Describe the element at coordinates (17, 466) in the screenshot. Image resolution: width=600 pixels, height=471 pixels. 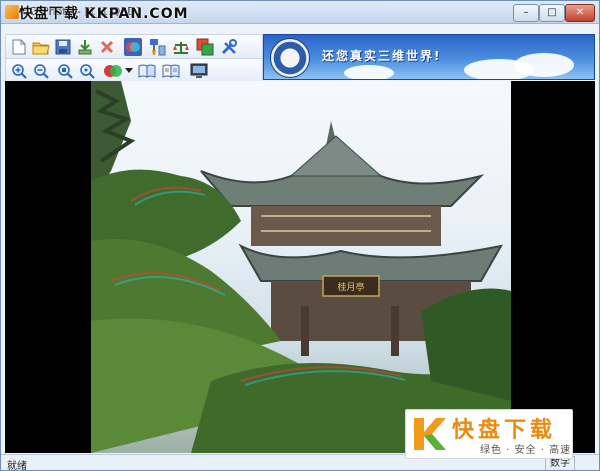
I see `status-message: 就绪` at that location.